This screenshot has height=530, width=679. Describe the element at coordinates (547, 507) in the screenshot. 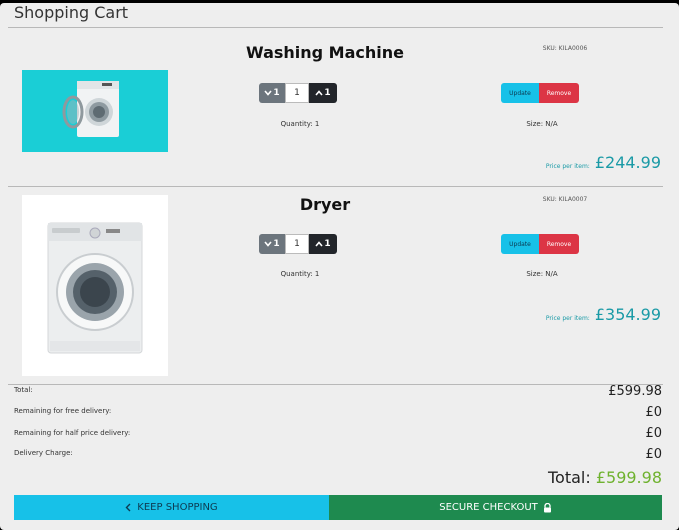

I see `lock-icon` at that location.